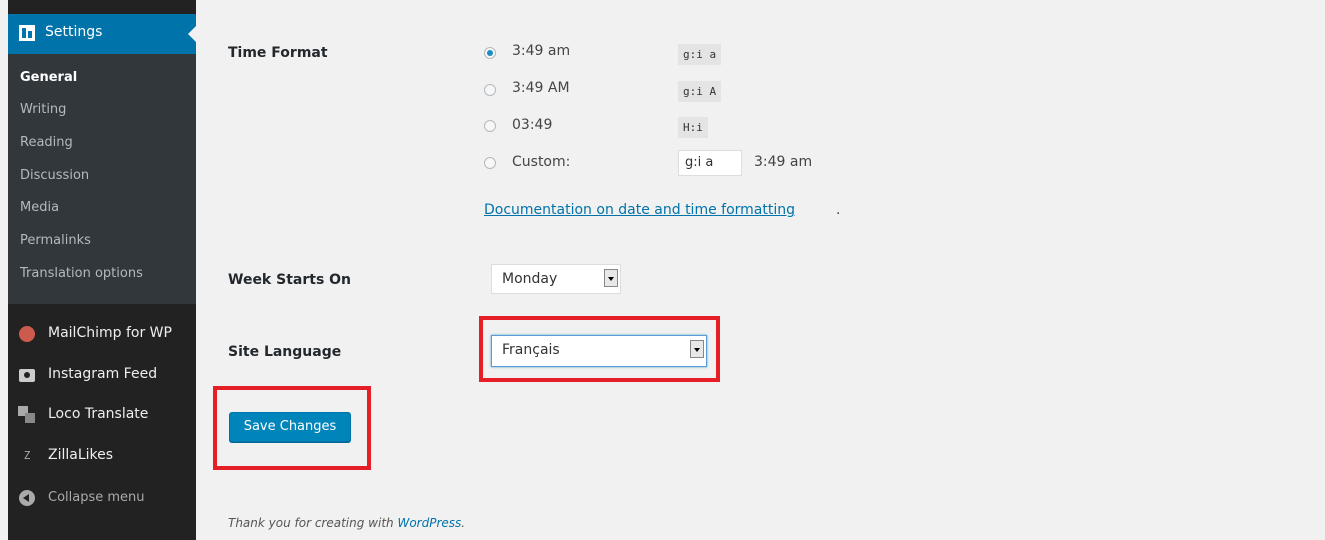 This screenshot has height=540, width=1325. I want to click on footer-period: ., so click(463, 523).